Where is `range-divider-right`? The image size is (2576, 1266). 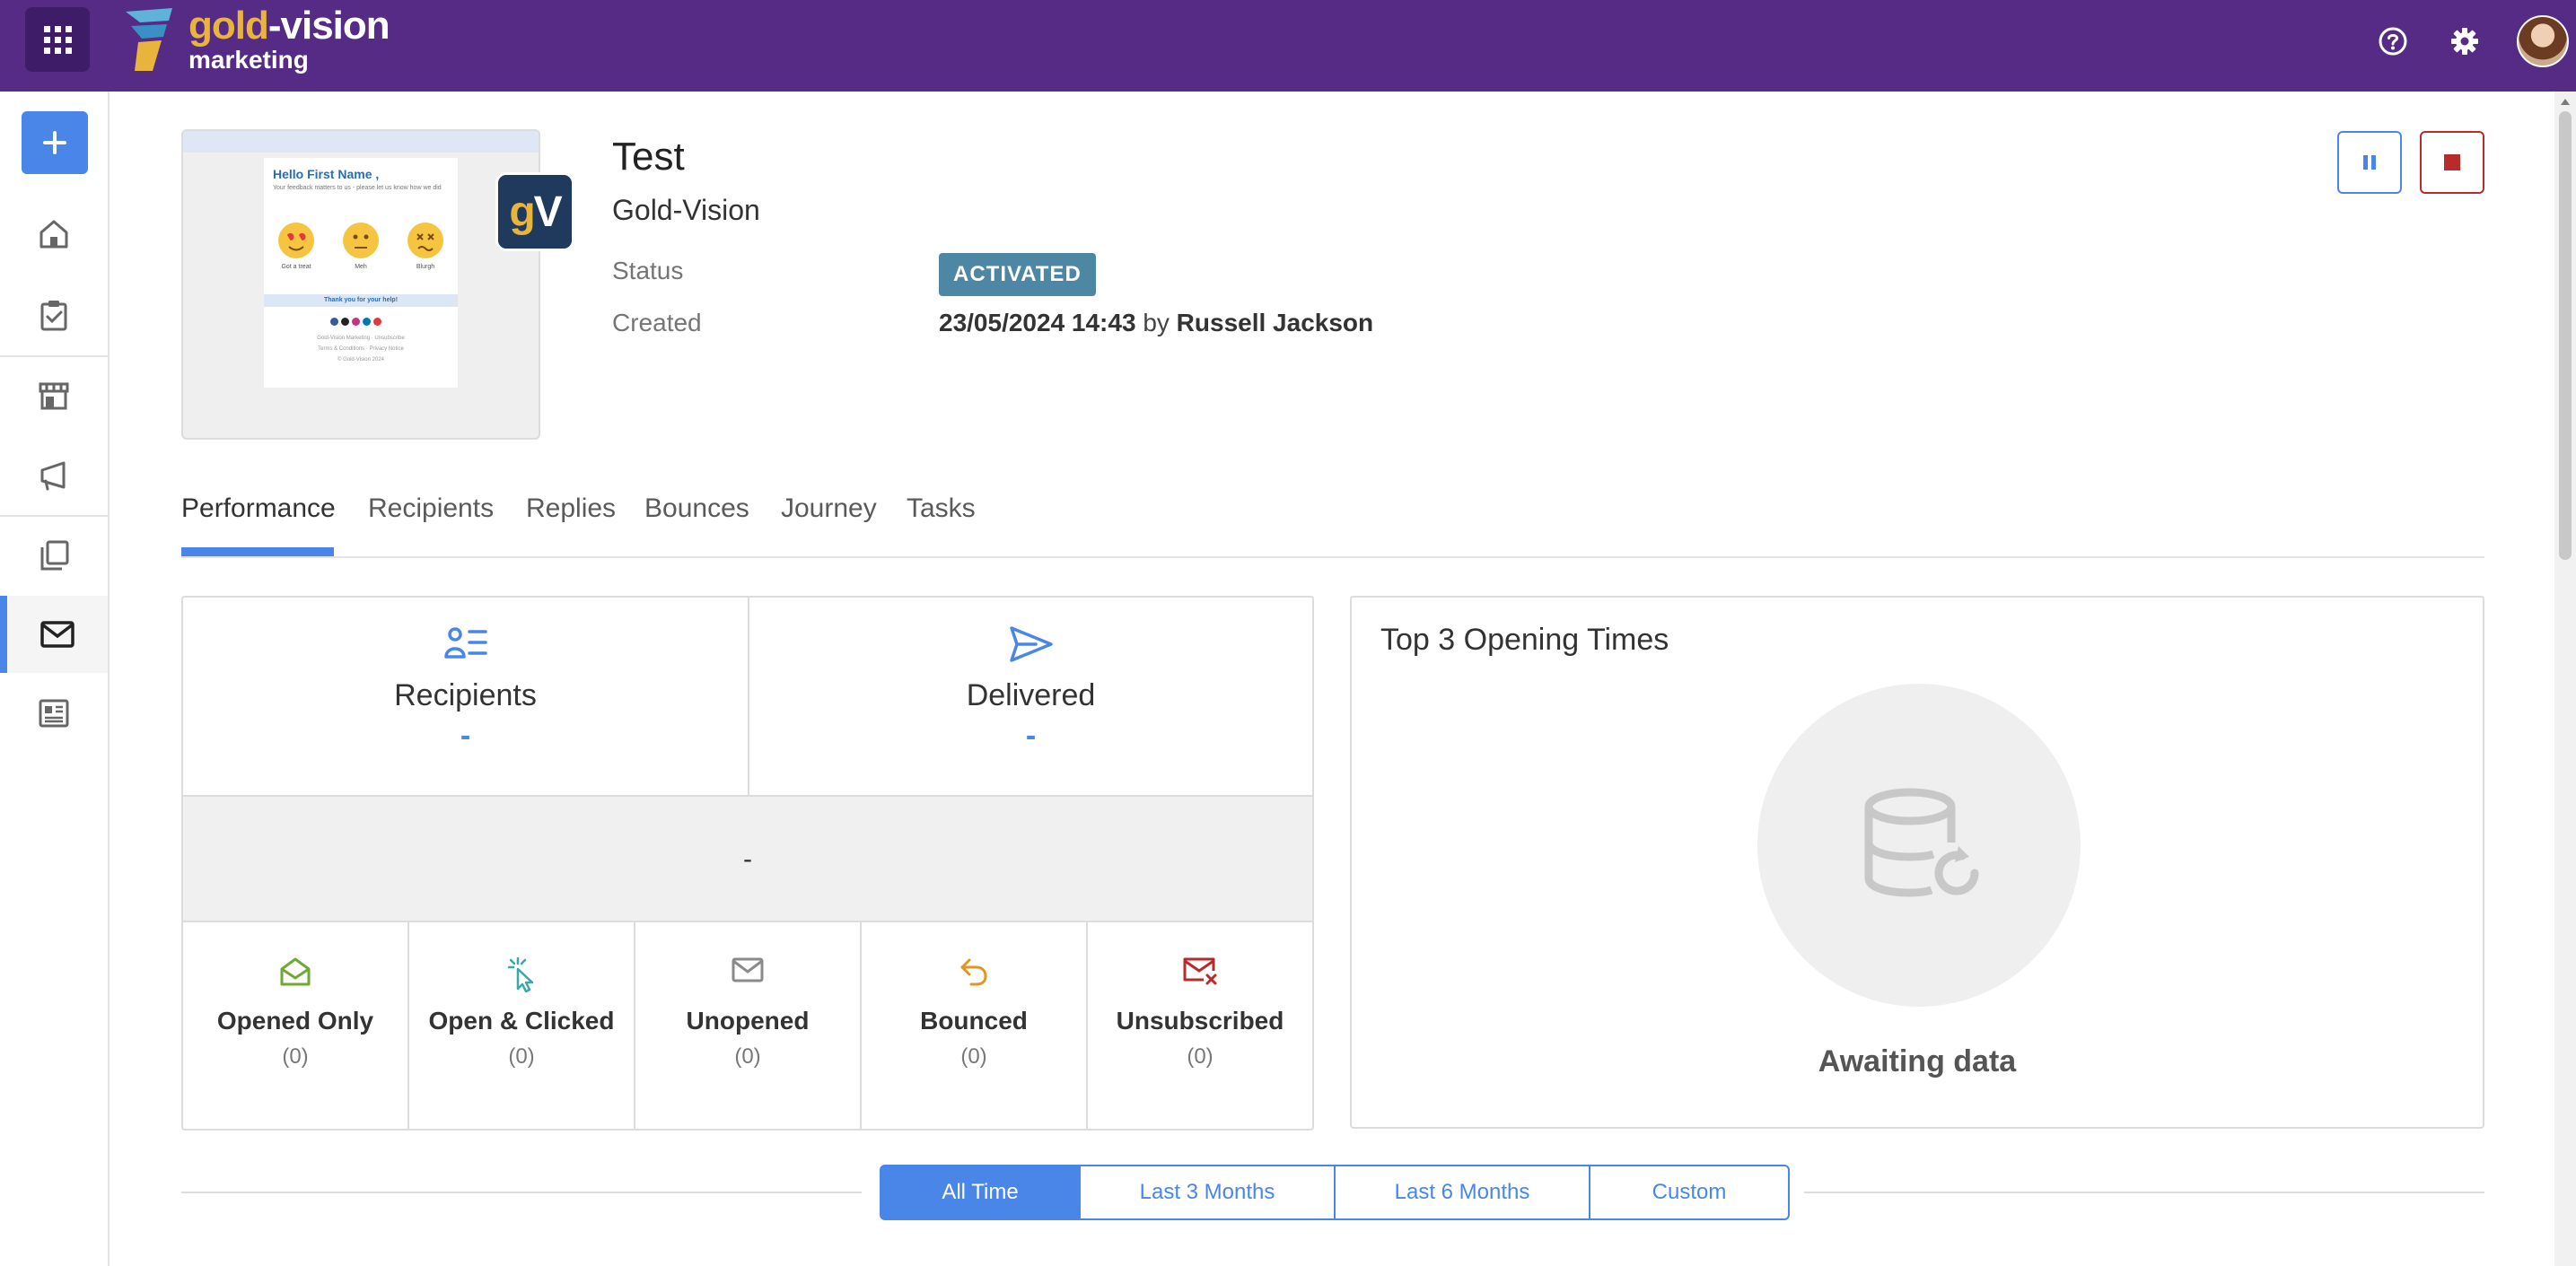
range-divider-right is located at coordinates (2144, 1193).